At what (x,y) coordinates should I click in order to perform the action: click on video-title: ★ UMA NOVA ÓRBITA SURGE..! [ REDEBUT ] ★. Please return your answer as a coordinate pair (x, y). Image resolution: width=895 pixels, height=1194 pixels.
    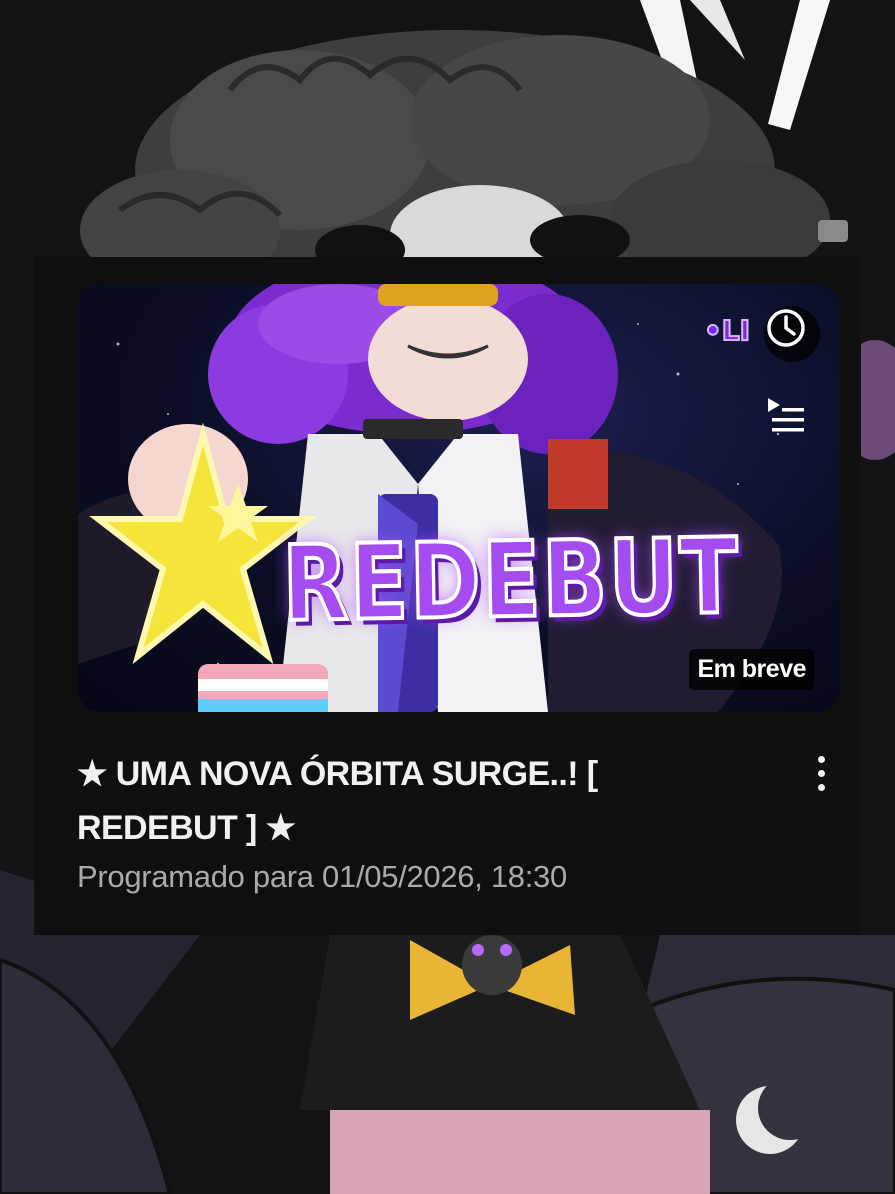
    Looking at the image, I should click on (397, 801).